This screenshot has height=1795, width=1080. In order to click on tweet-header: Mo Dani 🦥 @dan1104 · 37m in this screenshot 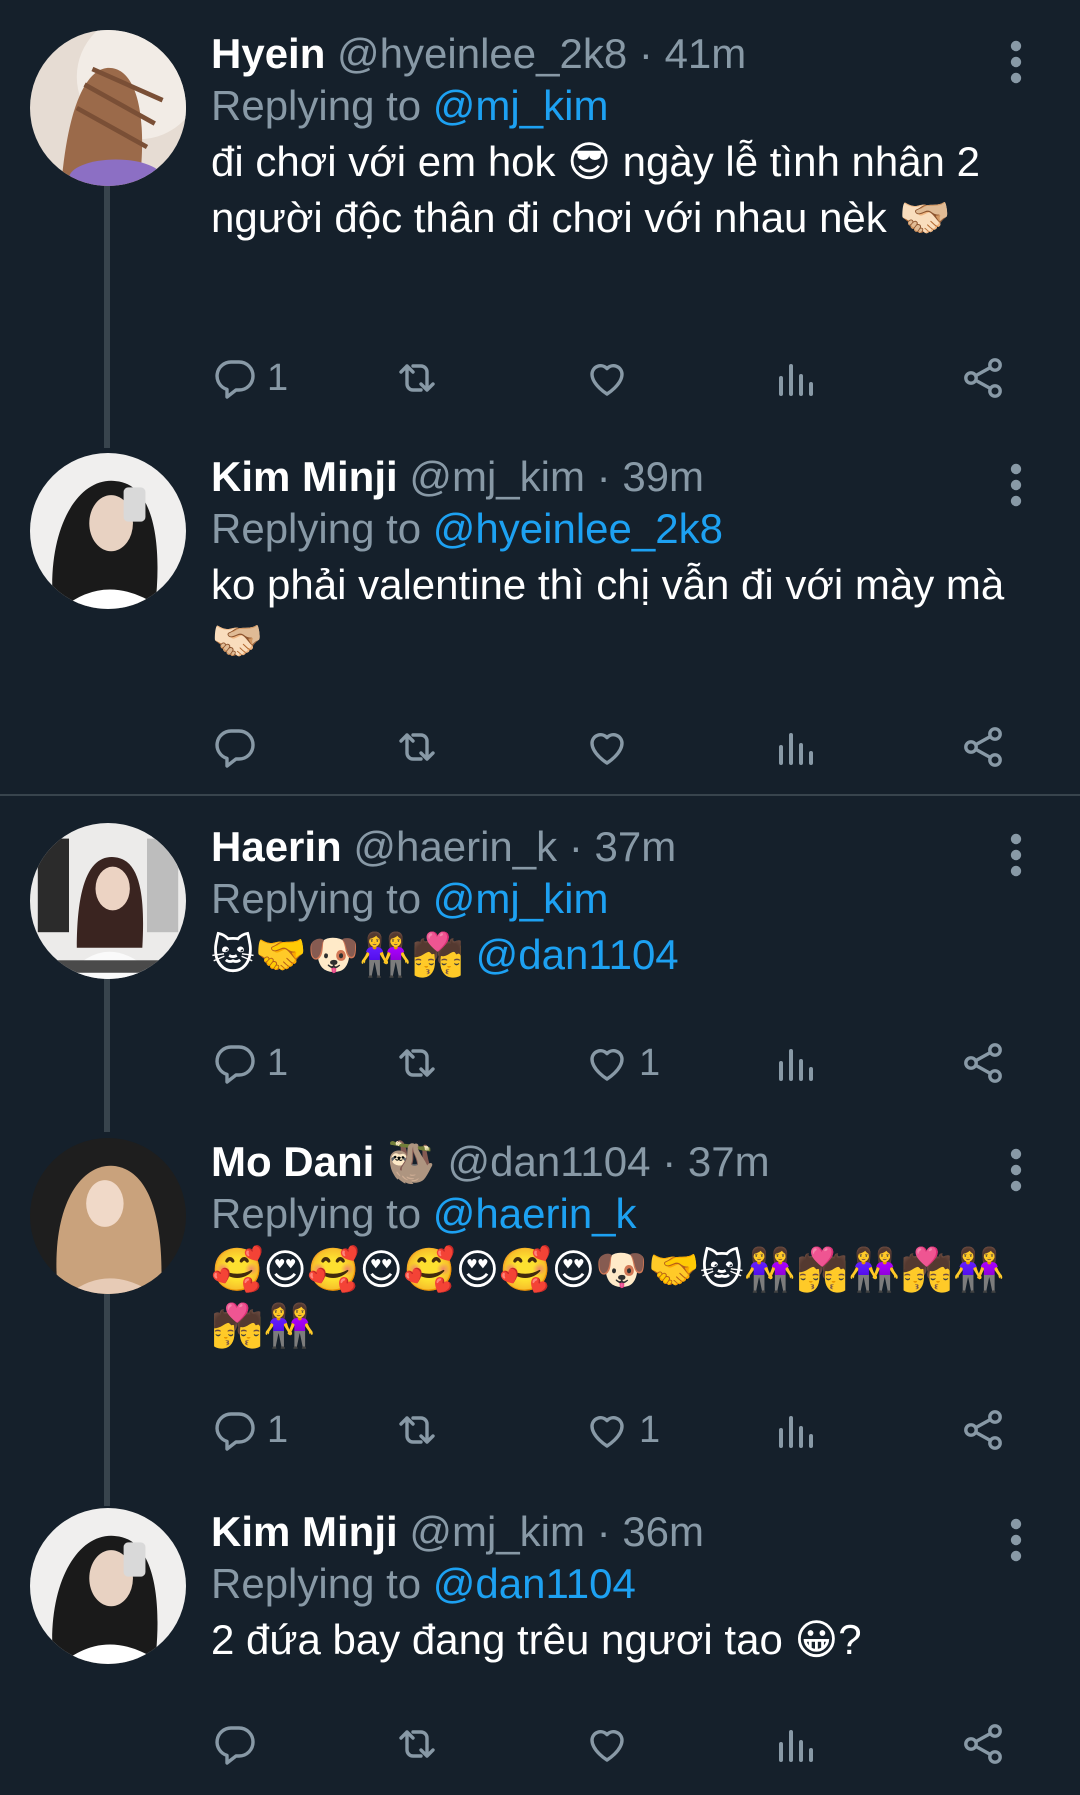, I will do `click(490, 1162)`.